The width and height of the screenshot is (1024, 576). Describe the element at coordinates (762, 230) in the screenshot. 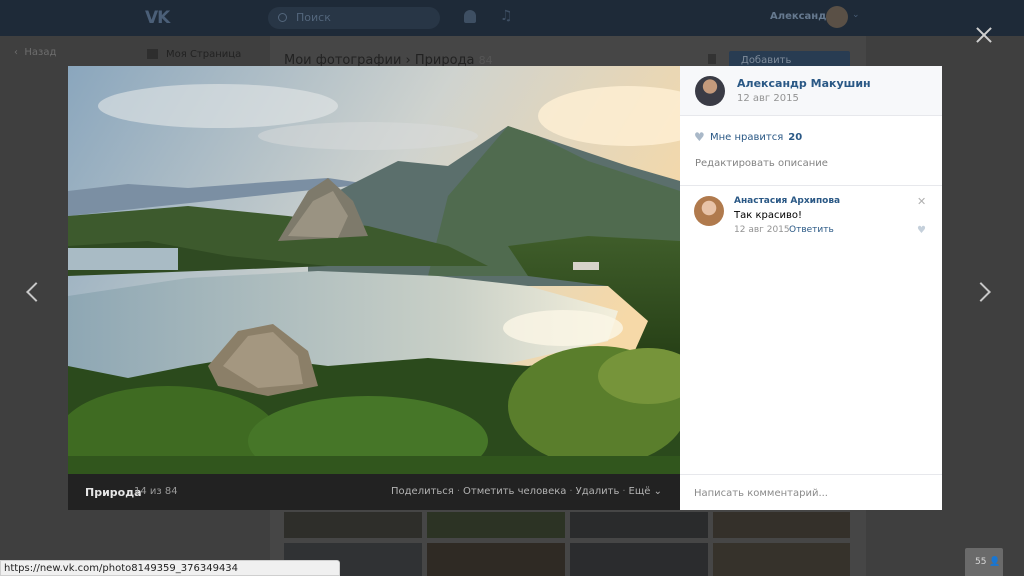

I see `comment-date: 12 авг 2015` at that location.